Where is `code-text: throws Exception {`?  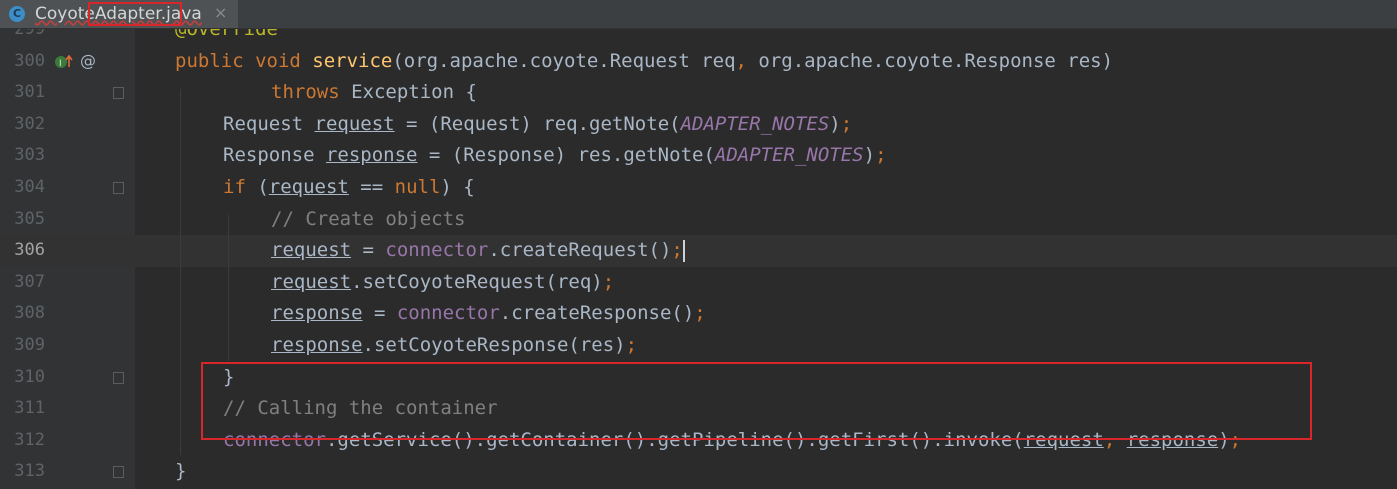 code-text: throws Exception { is located at coordinates (374, 92).